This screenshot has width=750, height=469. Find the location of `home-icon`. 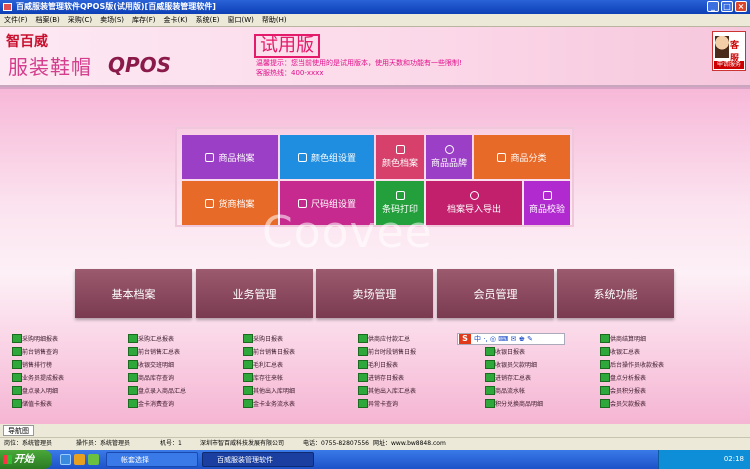

home-icon is located at coordinates (400, 149).